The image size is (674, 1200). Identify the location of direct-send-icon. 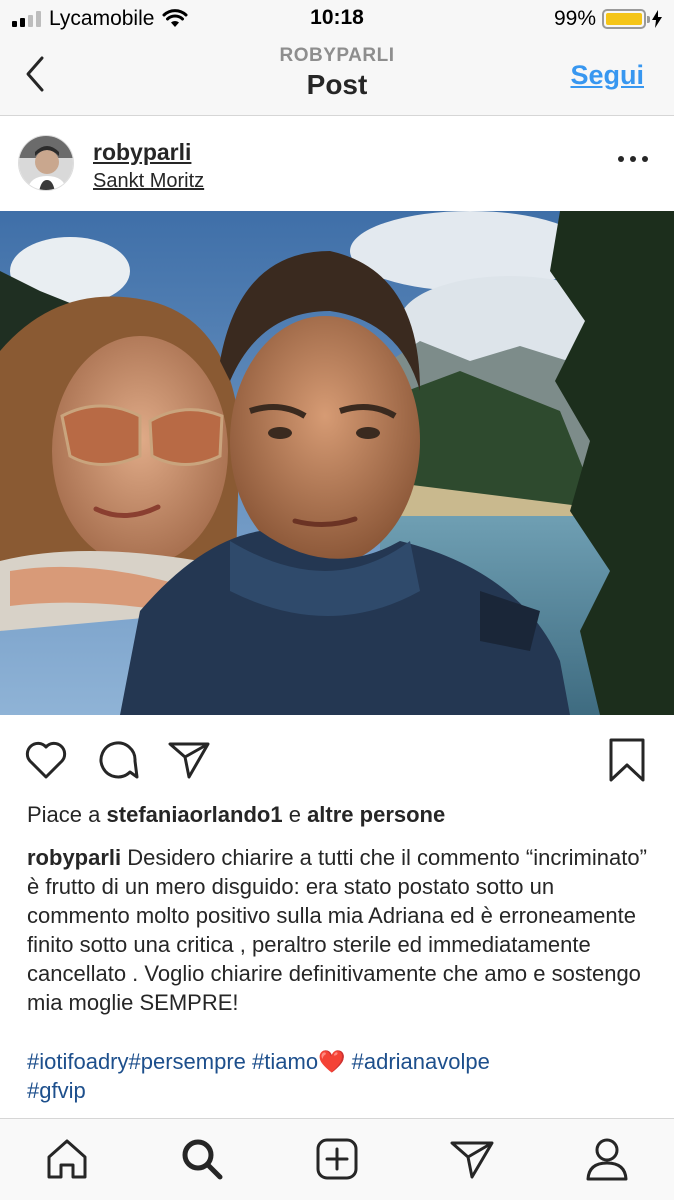
(472, 1159).